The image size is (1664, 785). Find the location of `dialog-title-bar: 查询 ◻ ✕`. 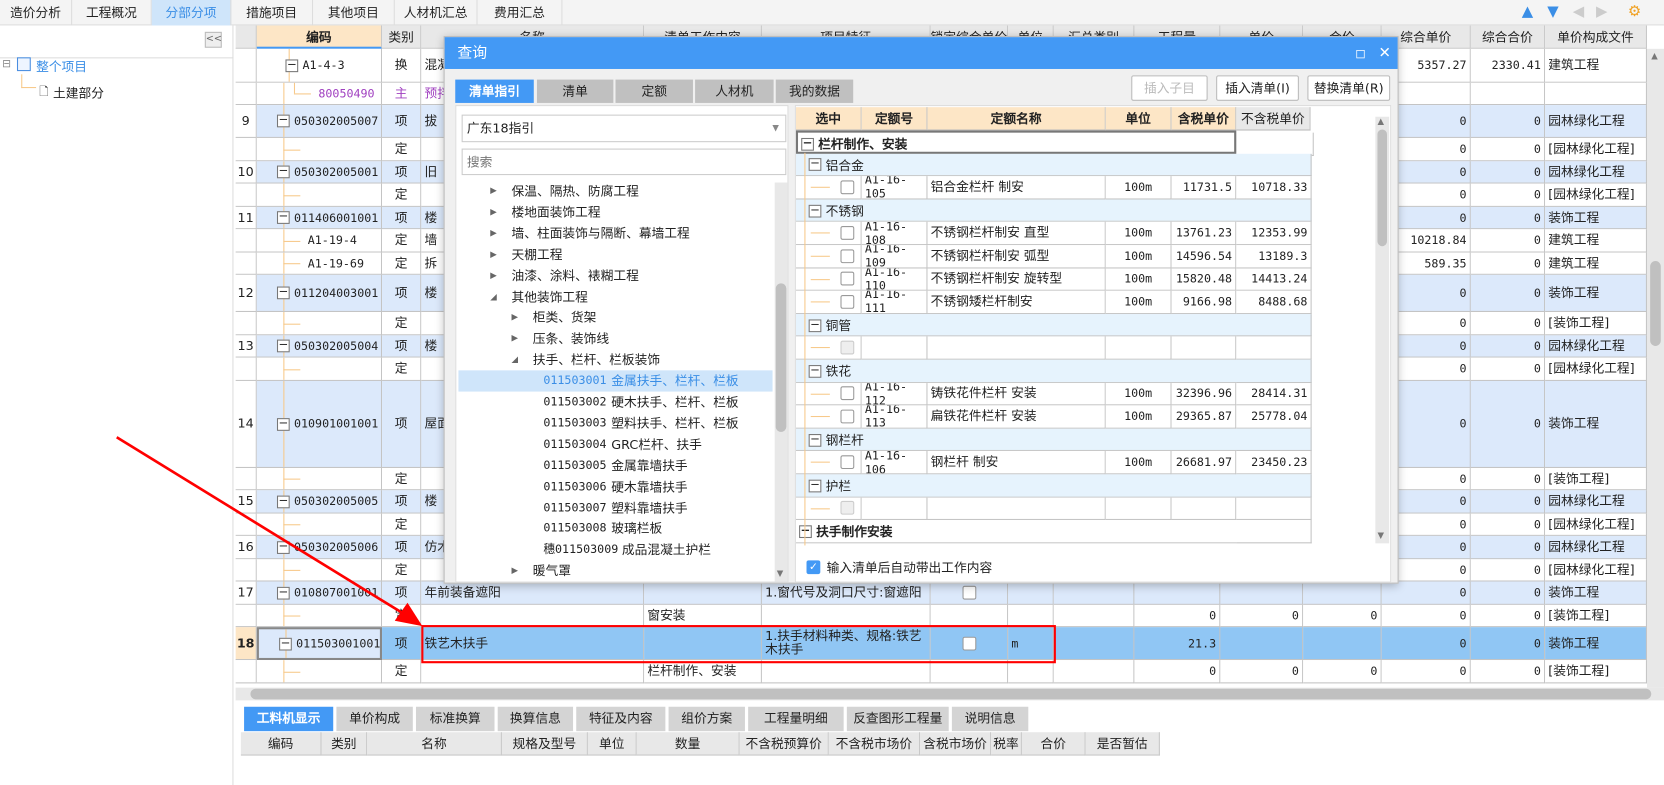

dialog-title-bar: 查询 ◻ ✕ is located at coordinates (921, 53).